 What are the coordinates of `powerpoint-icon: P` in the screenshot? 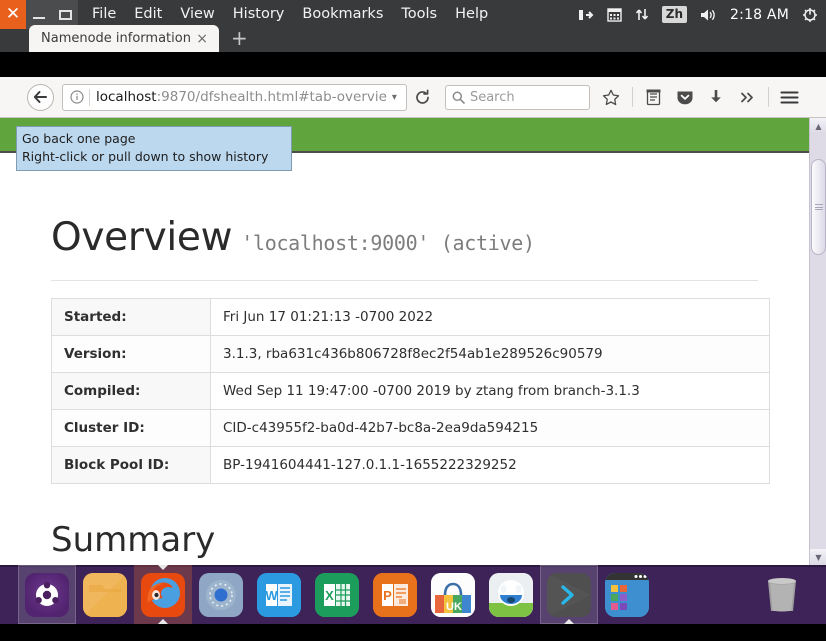 It's located at (395, 594).